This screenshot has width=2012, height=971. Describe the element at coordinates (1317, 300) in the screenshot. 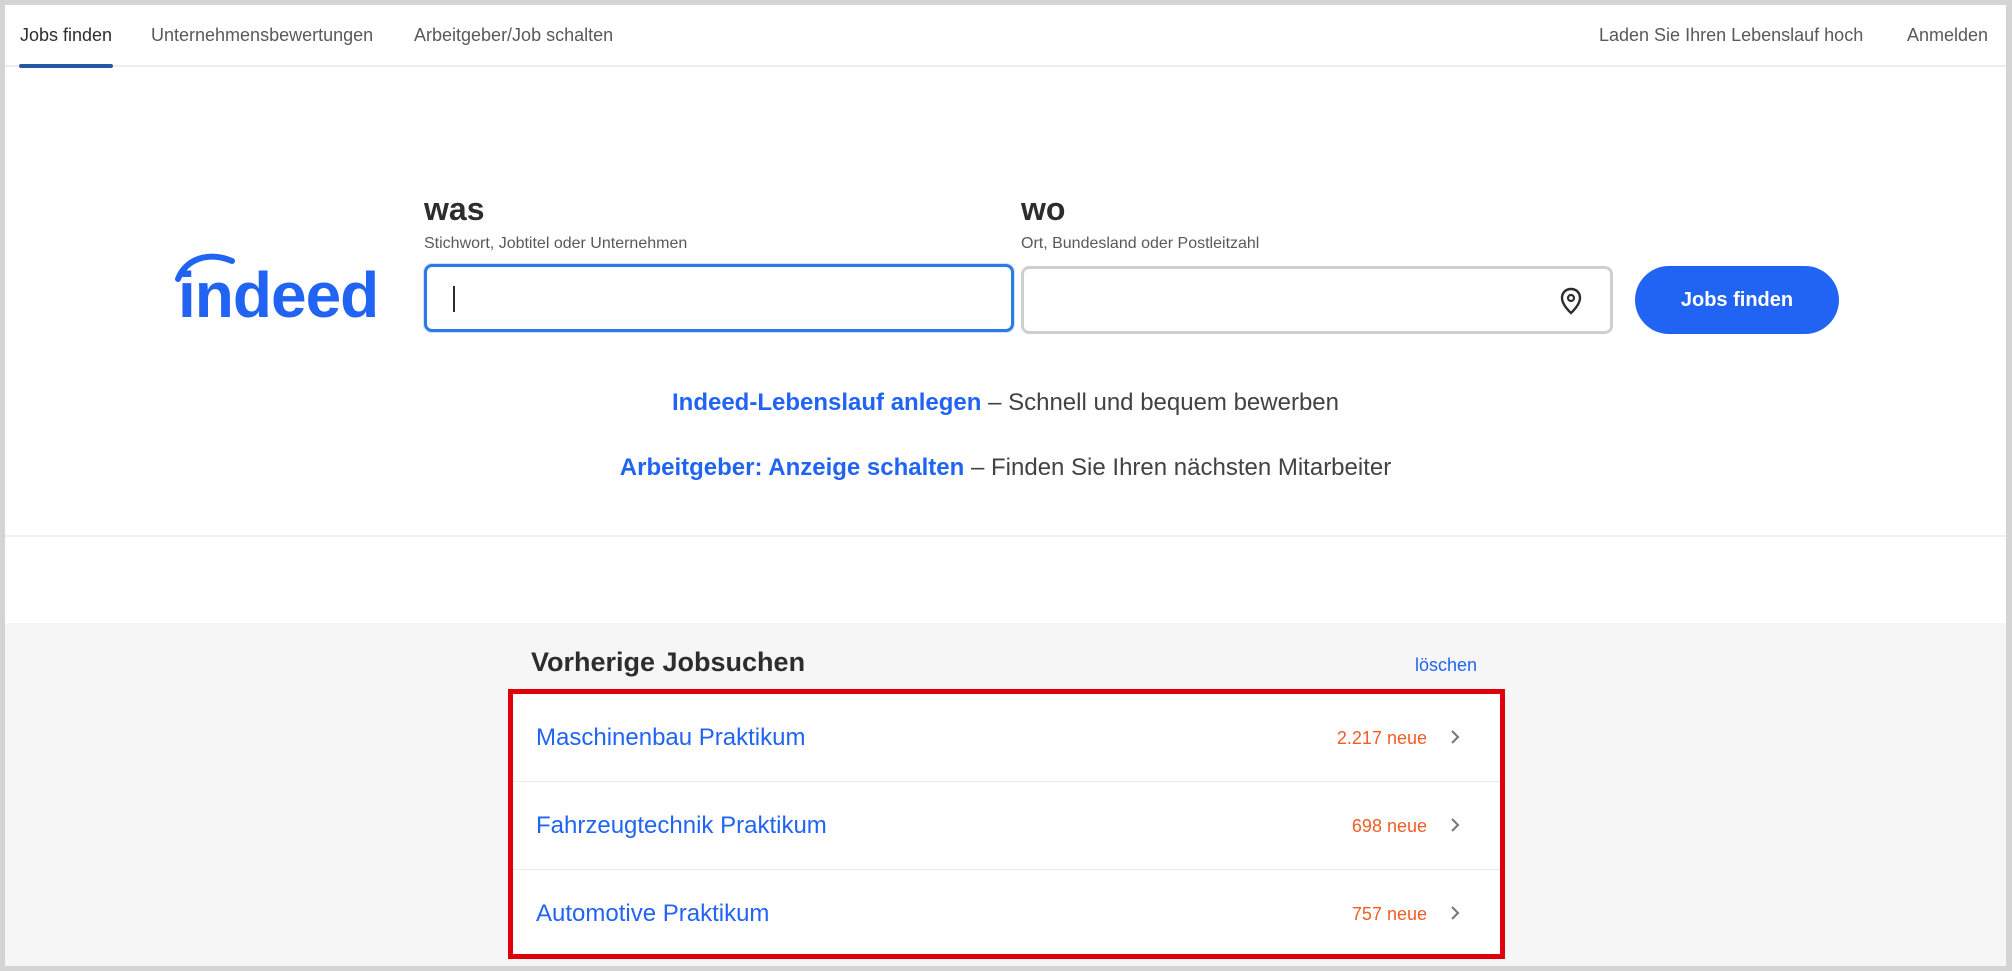

I see `where-input` at that location.